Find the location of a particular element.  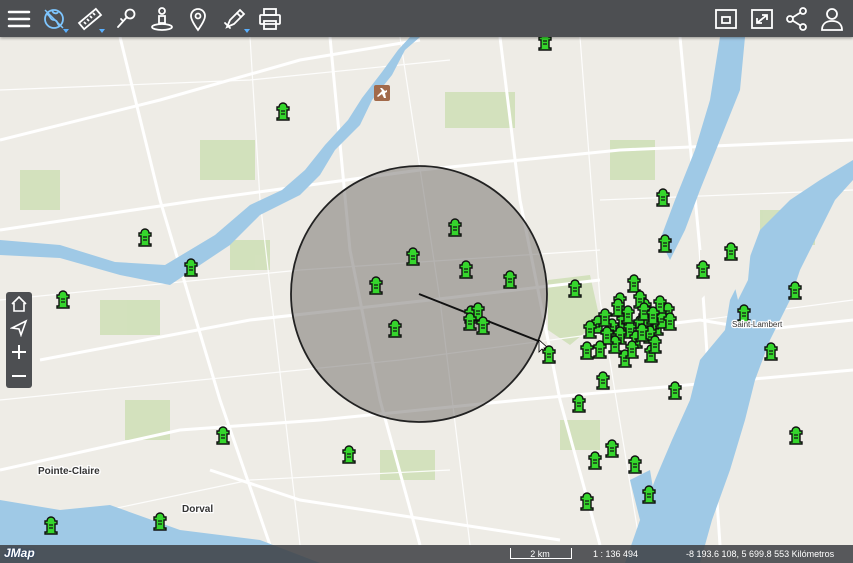

navigate-button is located at coordinates (19, 328).